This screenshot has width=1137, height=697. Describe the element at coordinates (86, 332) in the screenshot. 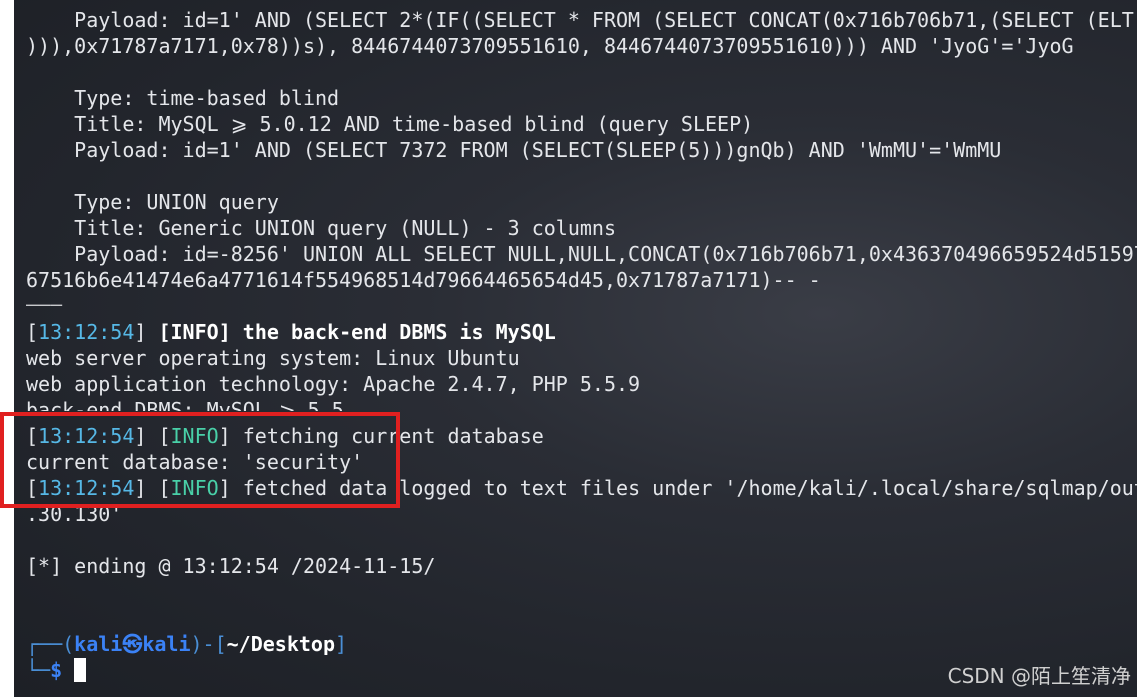

I see `timestamp: 13:12:54` at that location.